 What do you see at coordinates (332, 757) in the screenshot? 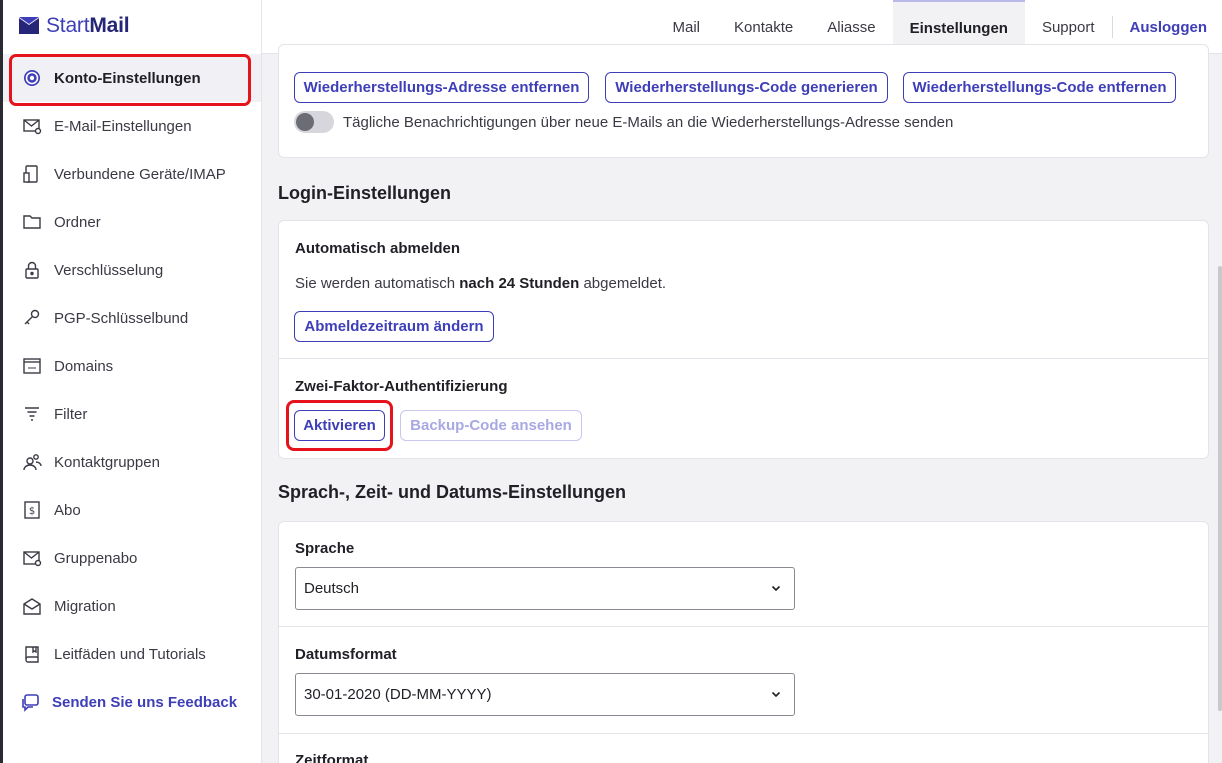
I see `time-format-label: Zeitformat` at bounding box center [332, 757].